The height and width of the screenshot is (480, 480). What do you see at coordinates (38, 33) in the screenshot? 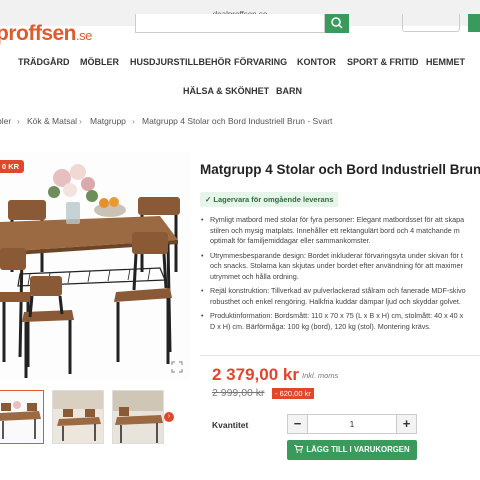
I see `logo-text: proffsen` at bounding box center [38, 33].